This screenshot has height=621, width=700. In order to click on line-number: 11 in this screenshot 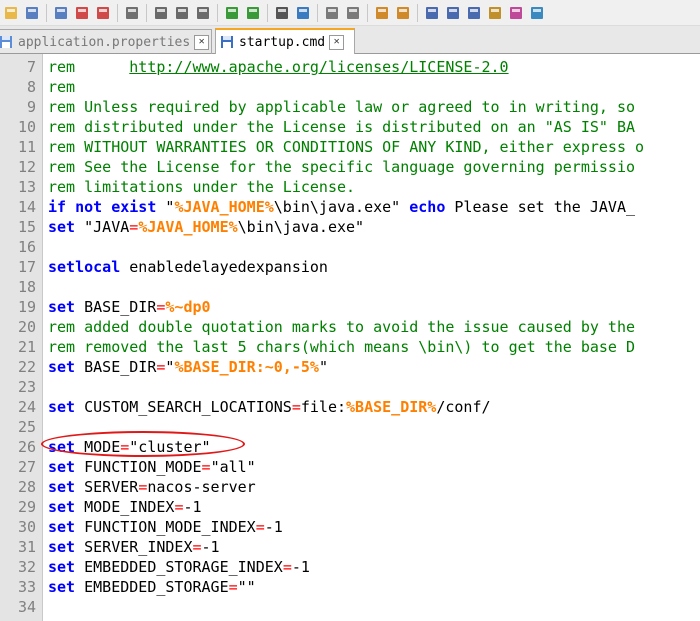, I will do `click(26, 147)`.